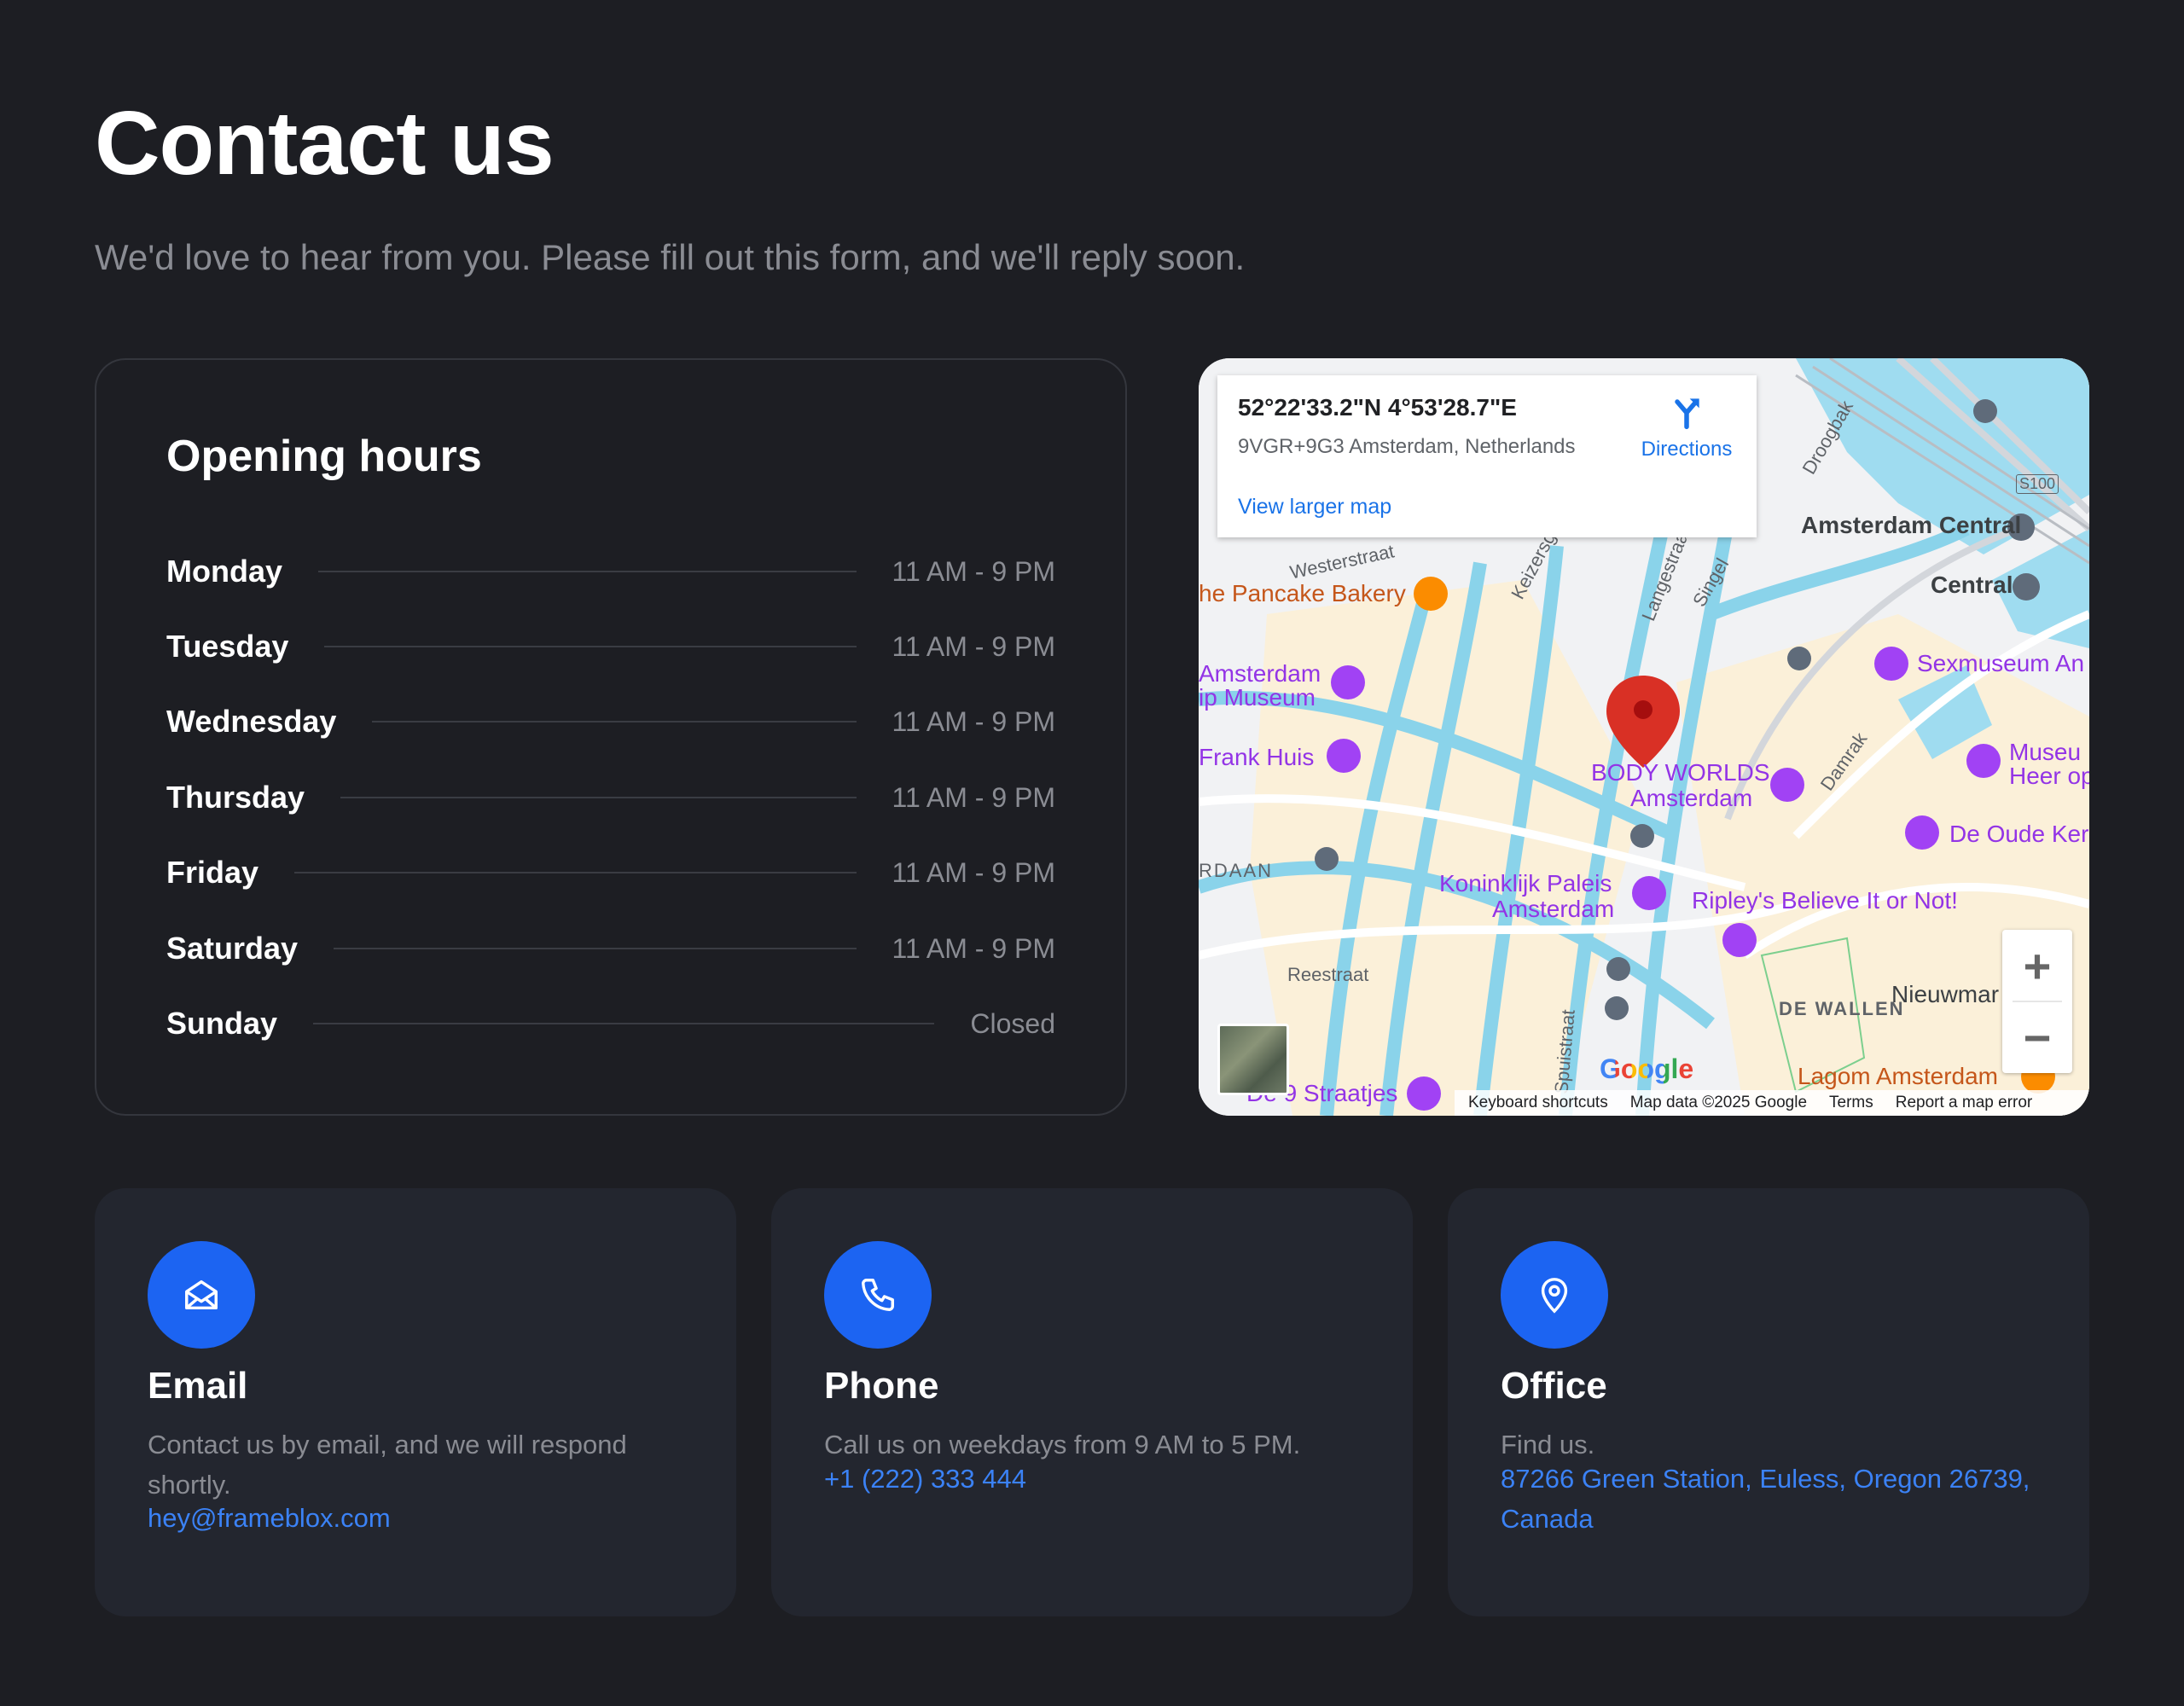  Describe the element at coordinates (1407, 446) in the screenshot. I see `map-address: 9VGR+9G3 Amsterdam, Netherlands` at that location.